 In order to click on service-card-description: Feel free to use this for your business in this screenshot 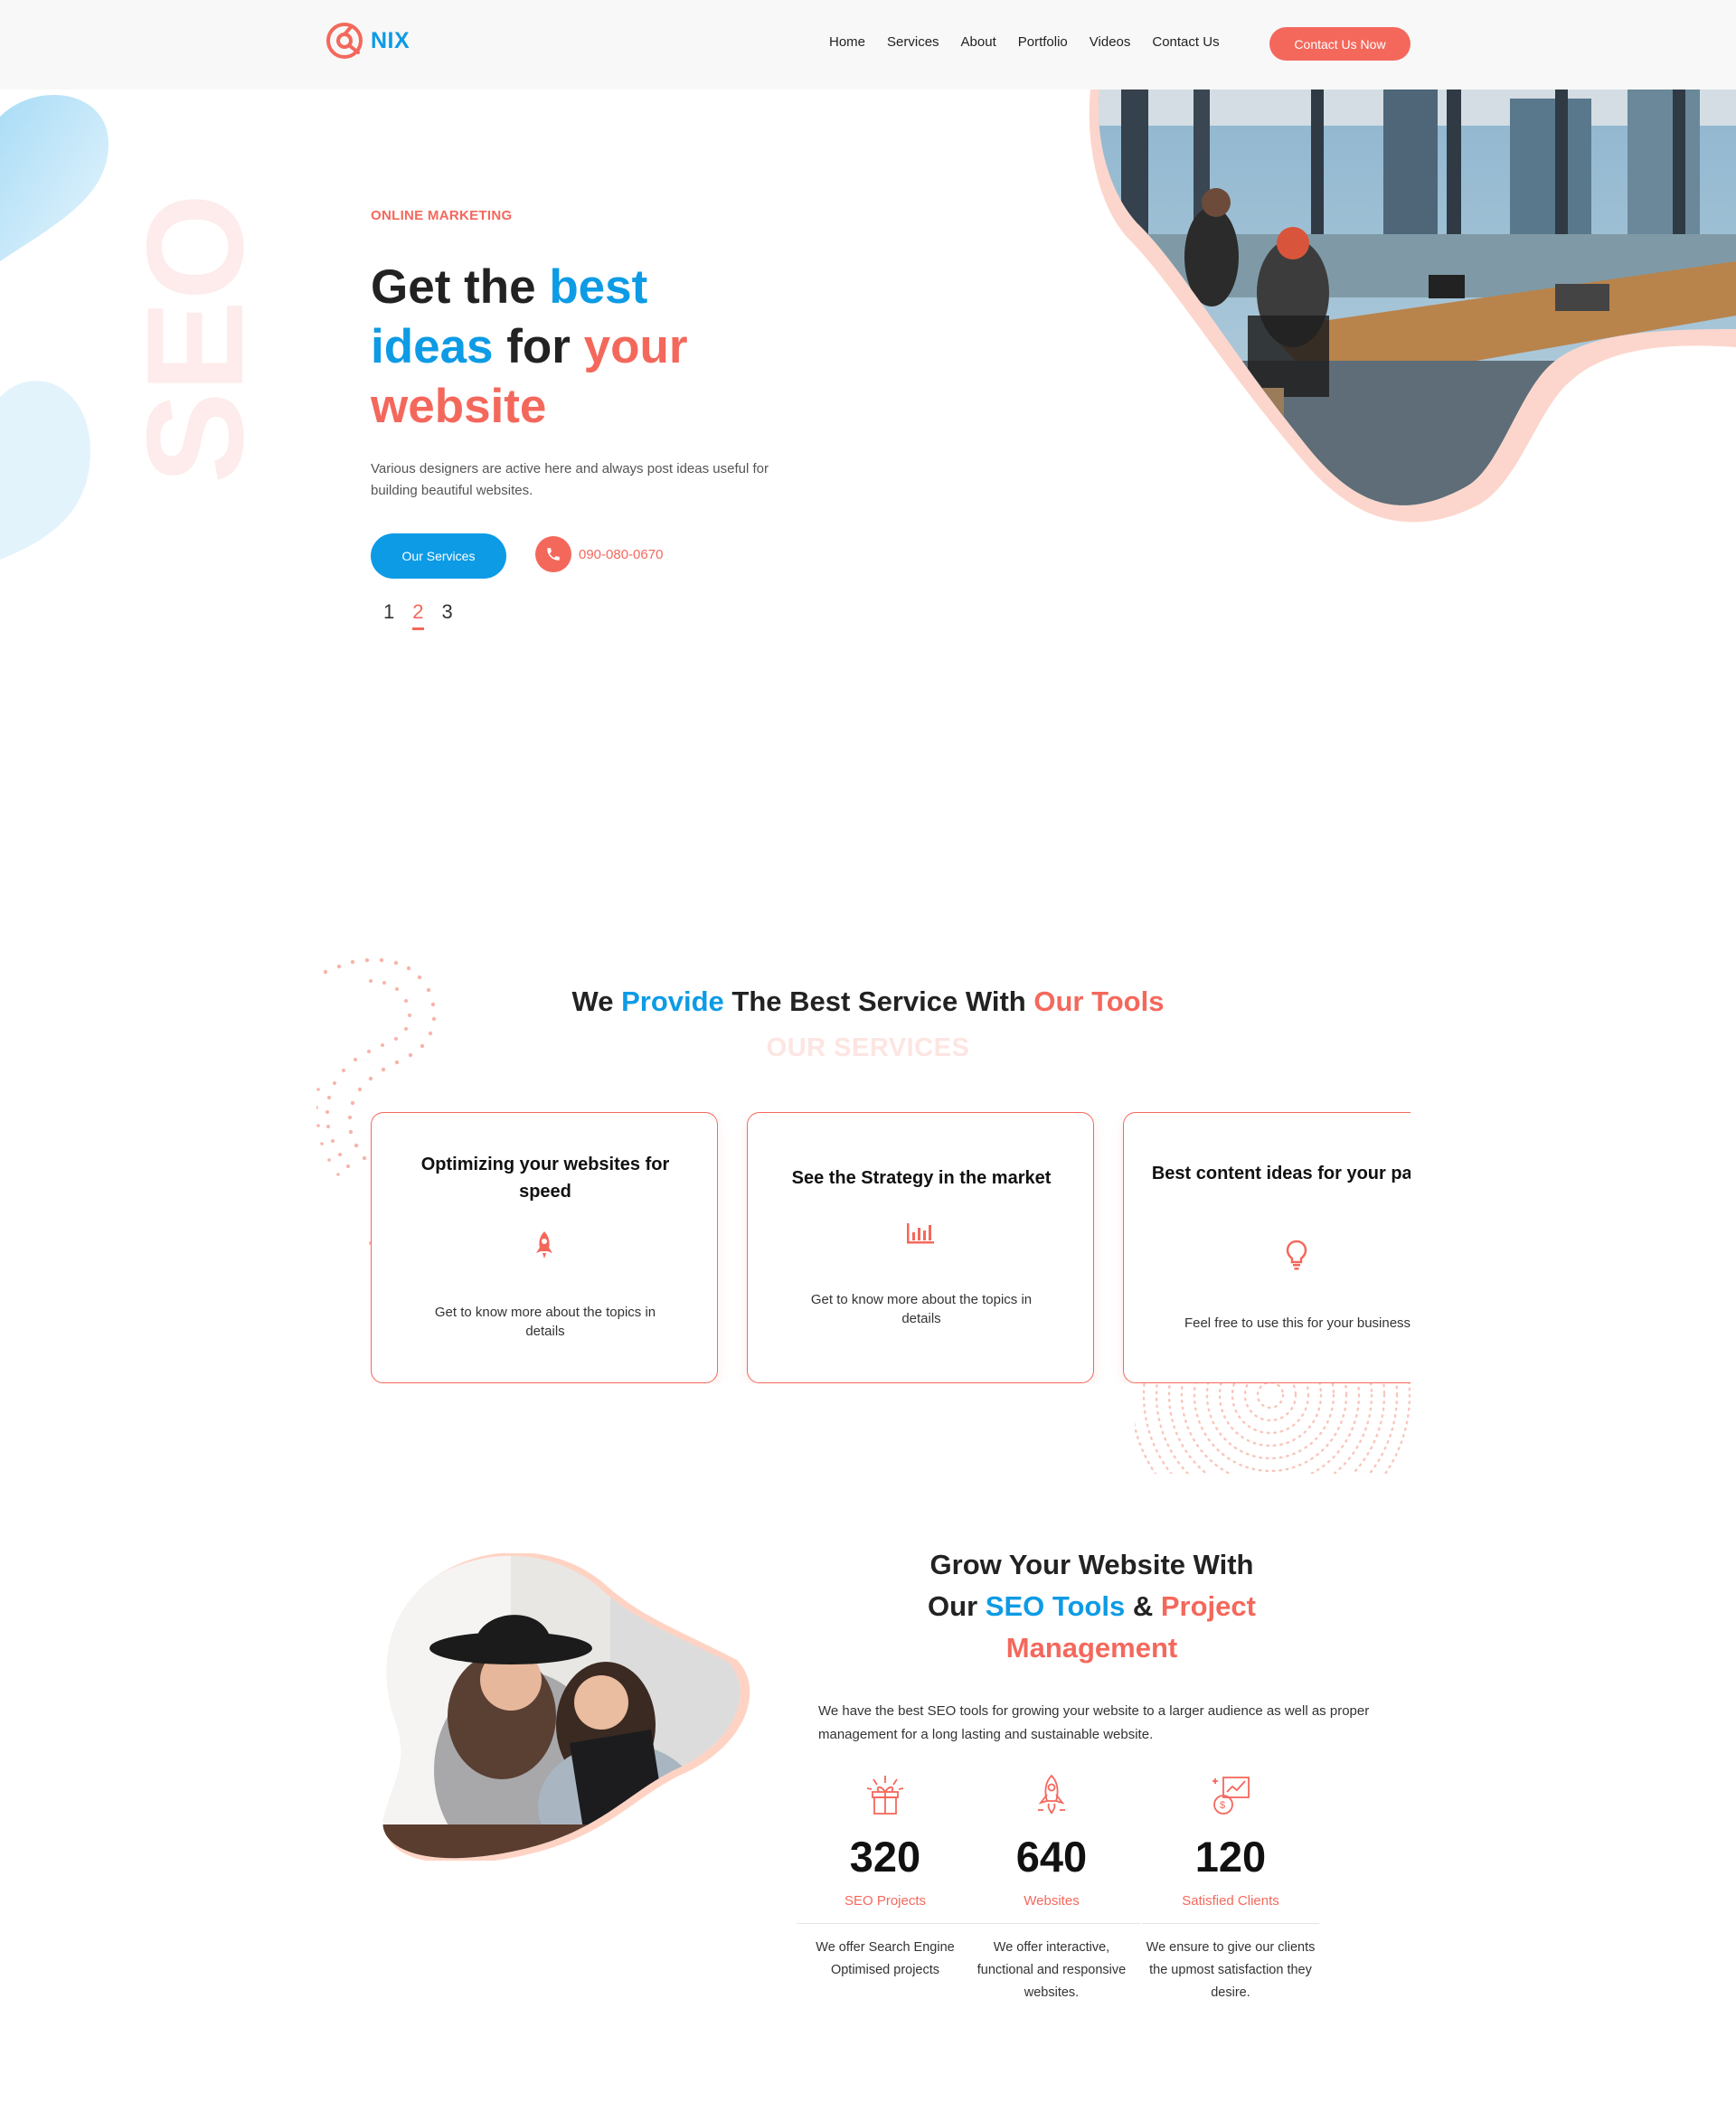, I will do `click(1297, 1323)`.